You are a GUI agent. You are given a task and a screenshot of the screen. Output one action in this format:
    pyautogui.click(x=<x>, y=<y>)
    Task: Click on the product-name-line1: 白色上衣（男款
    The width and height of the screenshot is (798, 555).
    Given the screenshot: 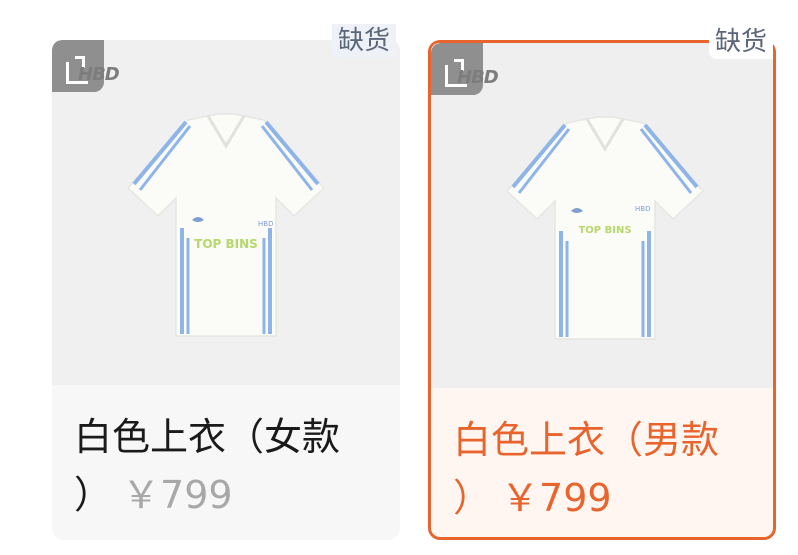 What is the action you would take?
    pyautogui.click(x=586, y=440)
    